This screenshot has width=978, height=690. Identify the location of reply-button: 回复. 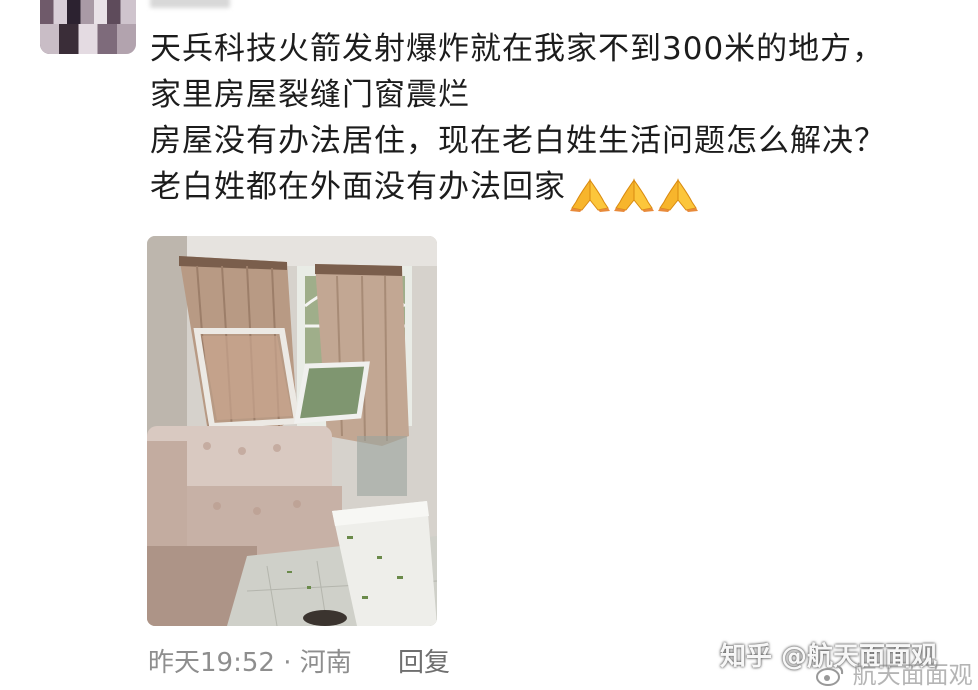
(424, 663).